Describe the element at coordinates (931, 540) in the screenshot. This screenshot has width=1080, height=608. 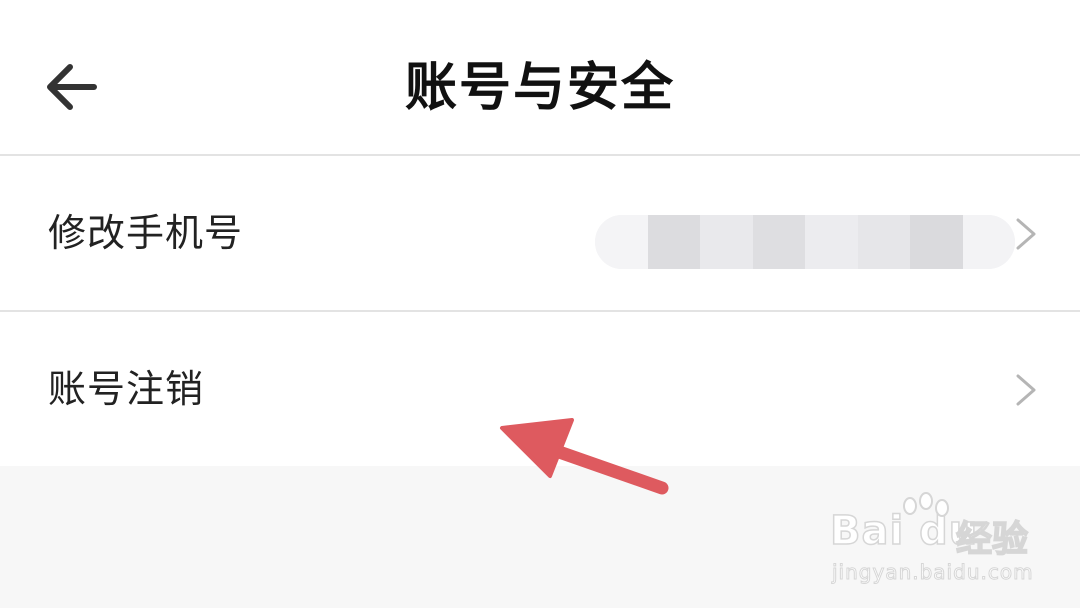
I see `baidu-watermark: Bai du 经验 jingyan.baidu.com` at that location.